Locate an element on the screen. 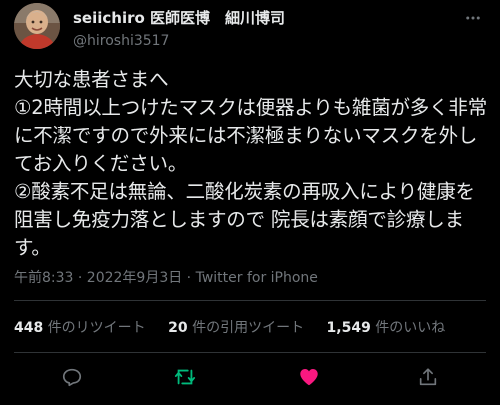 The height and width of the screenshot is (405, 500). tweet-stats: 448 件のリツイート 20 件の引用ツイート 1,549 件のいいね is located at coordinates (238, 328).